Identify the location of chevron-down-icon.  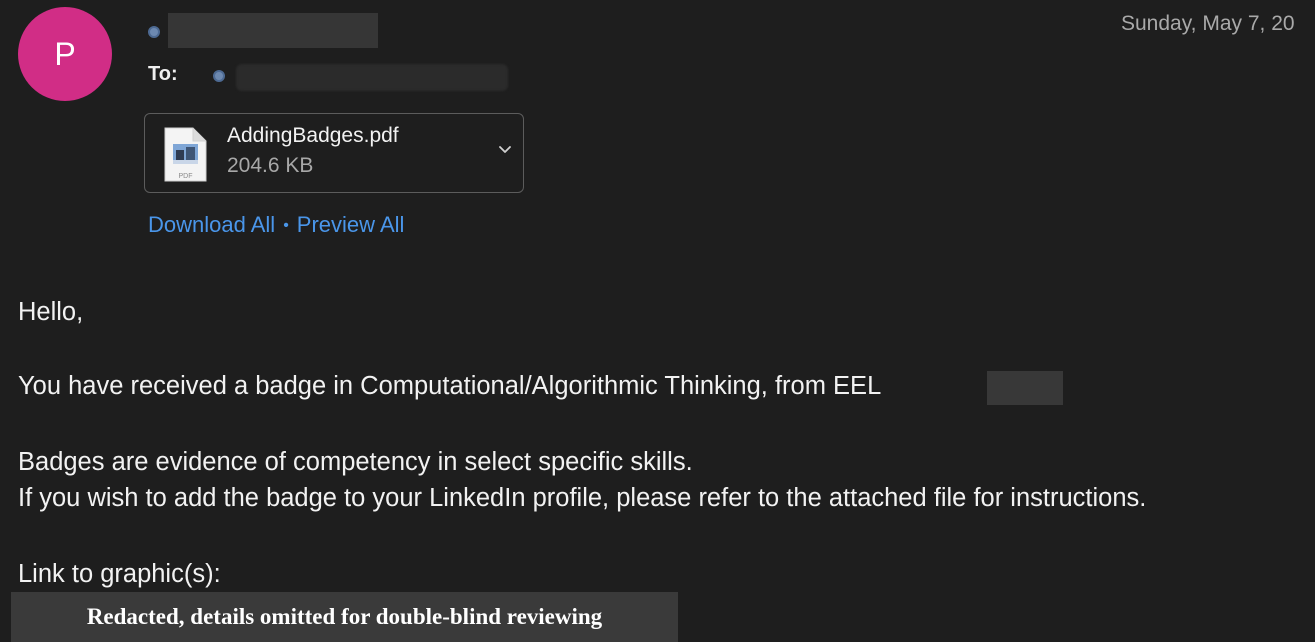
(505, 150).